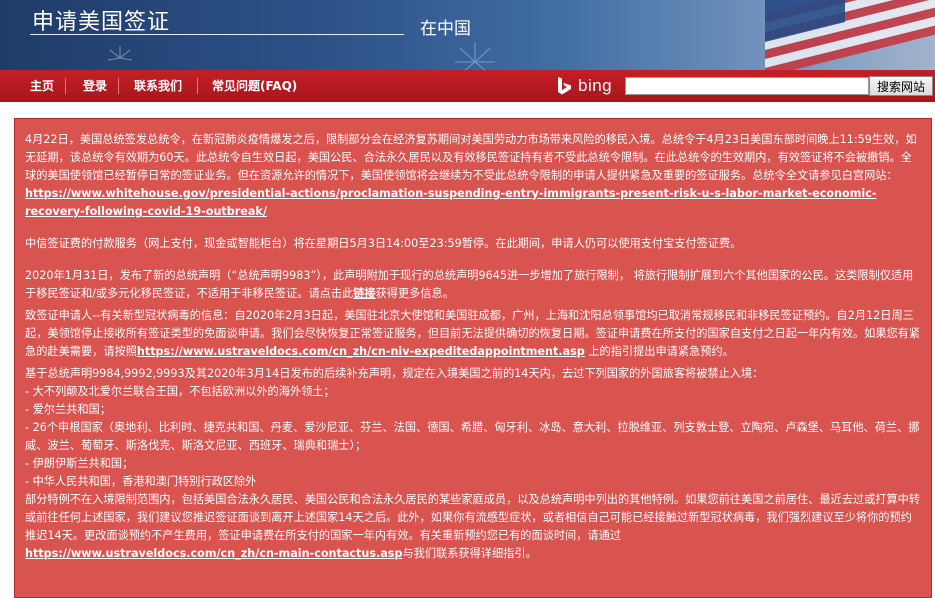 This screenshot has width=935, height=598. Describe the element at coordinates (445, 29) in the screenshot. I see `site-subtitle: 在中国` at that location.